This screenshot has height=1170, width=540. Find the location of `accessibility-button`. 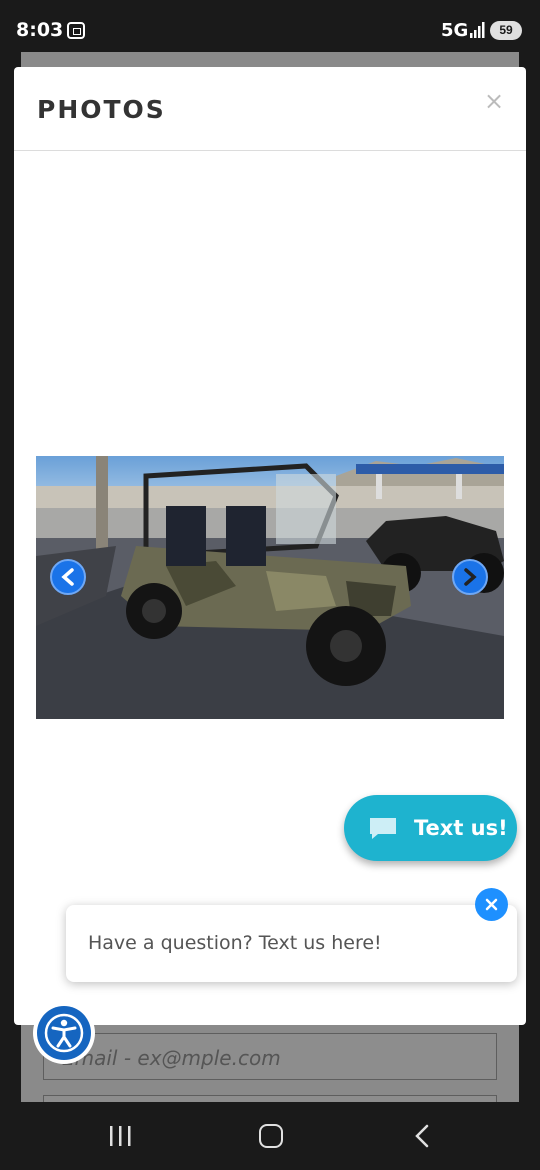

accessibility-button is located at coordinates (64, 1033).